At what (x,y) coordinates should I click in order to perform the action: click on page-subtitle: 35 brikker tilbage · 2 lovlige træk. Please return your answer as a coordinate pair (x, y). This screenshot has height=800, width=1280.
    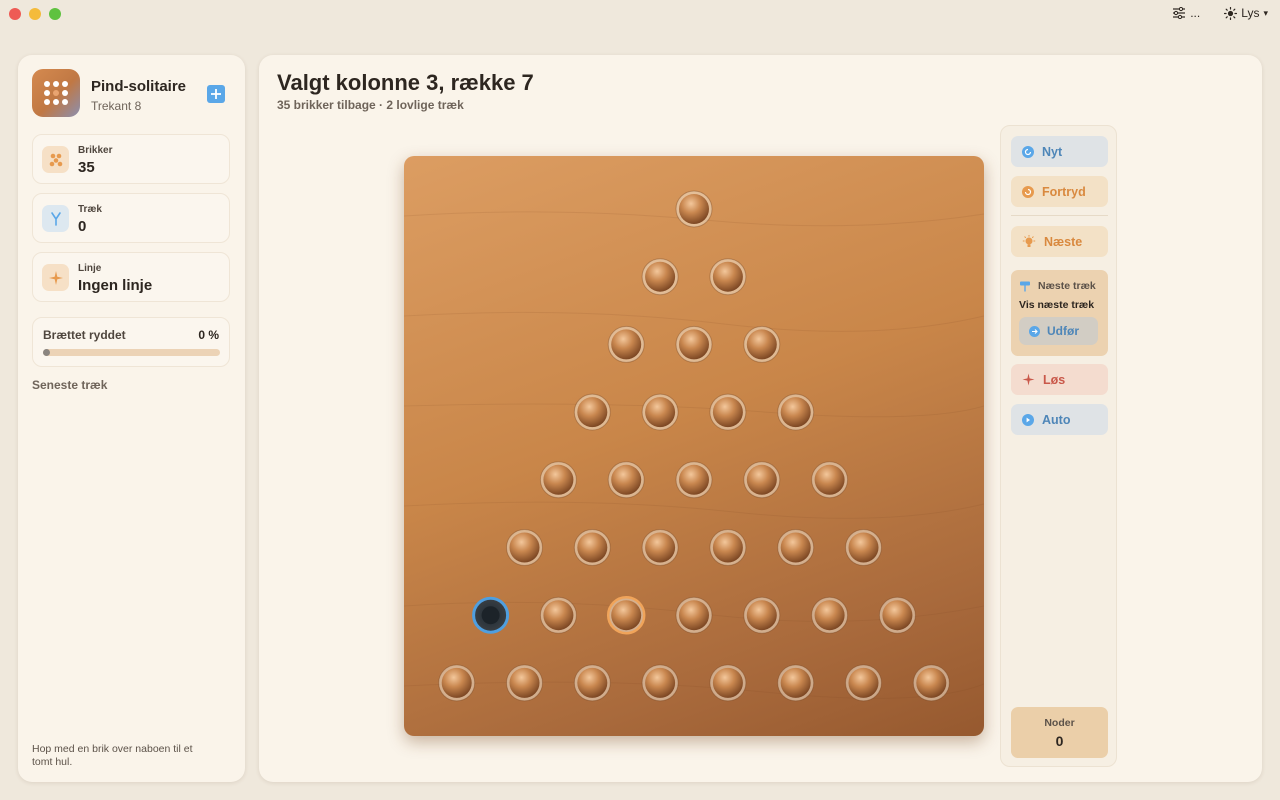
    Looking at the image, I should click on (370, 105).